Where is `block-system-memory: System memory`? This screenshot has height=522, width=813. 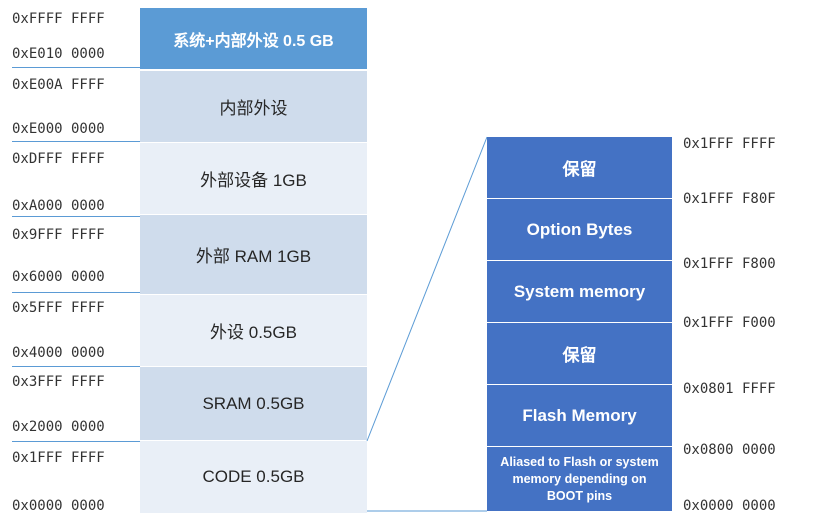
block-system-memory: System memory is located at coordinates (579, 292).